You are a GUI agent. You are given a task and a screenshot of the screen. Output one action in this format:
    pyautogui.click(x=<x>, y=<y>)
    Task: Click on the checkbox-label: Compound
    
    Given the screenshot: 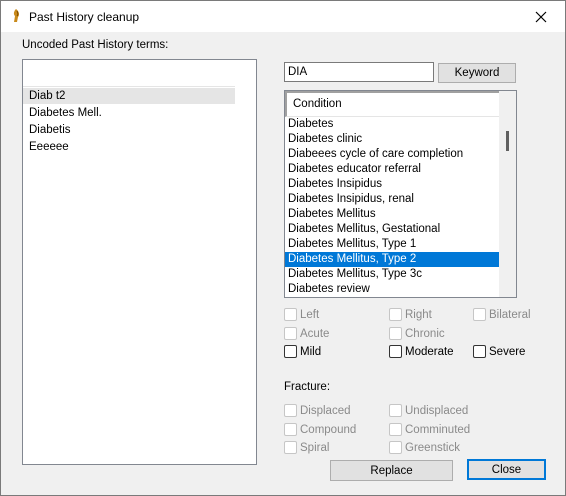 What is the action you would take?
    pyautogui.click(x=328, y=429)
    